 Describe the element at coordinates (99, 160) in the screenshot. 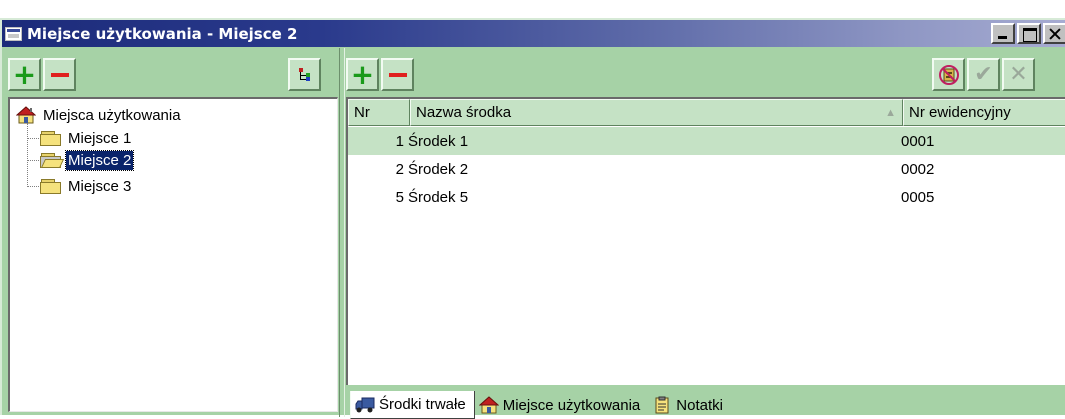

I see `tree-item-label: Miejsce 2` at that location.